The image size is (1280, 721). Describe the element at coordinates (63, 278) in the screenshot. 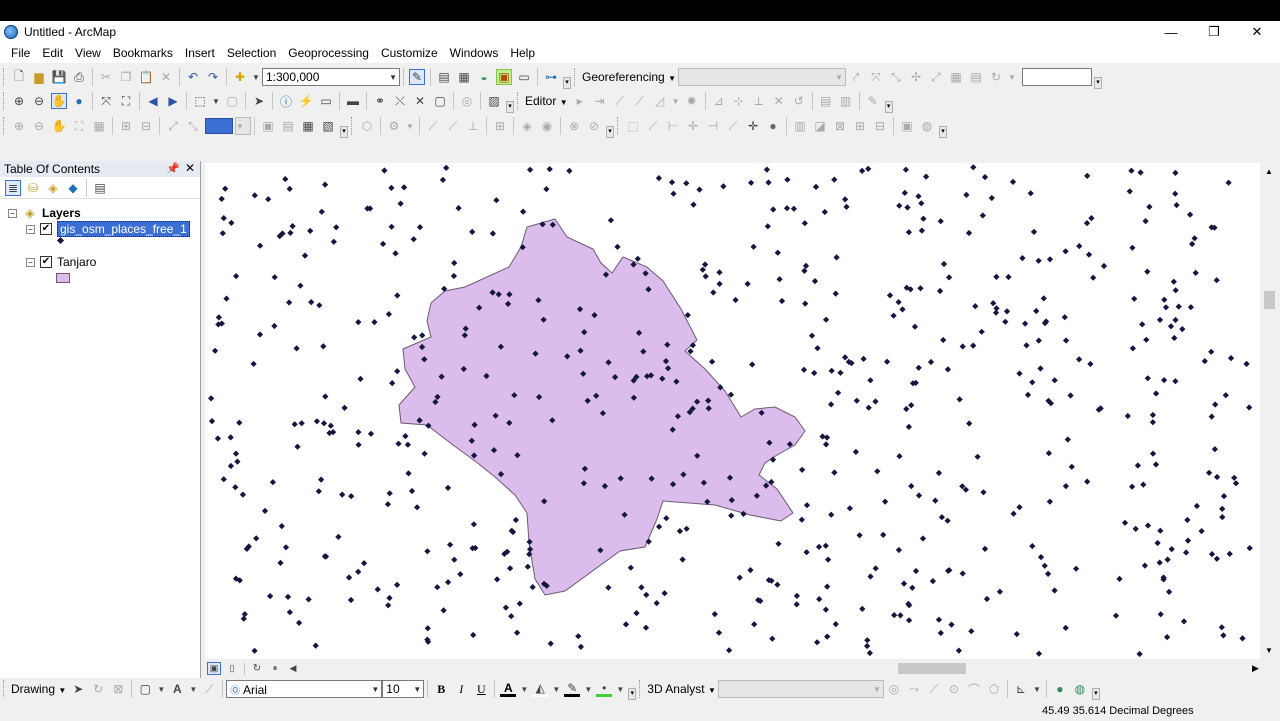

I see `polygon-symbol-icon` at that location.